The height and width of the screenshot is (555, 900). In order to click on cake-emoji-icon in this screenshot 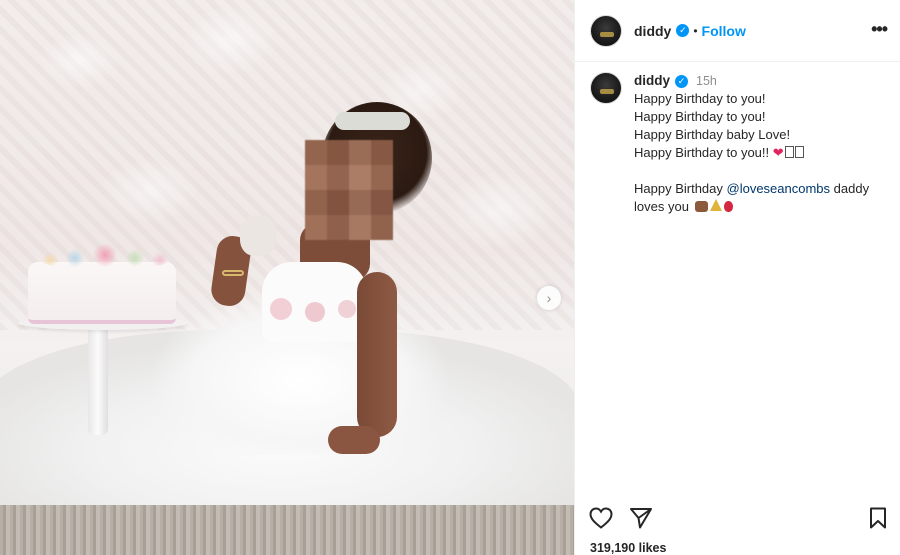, I will do `click(701, 206)`.